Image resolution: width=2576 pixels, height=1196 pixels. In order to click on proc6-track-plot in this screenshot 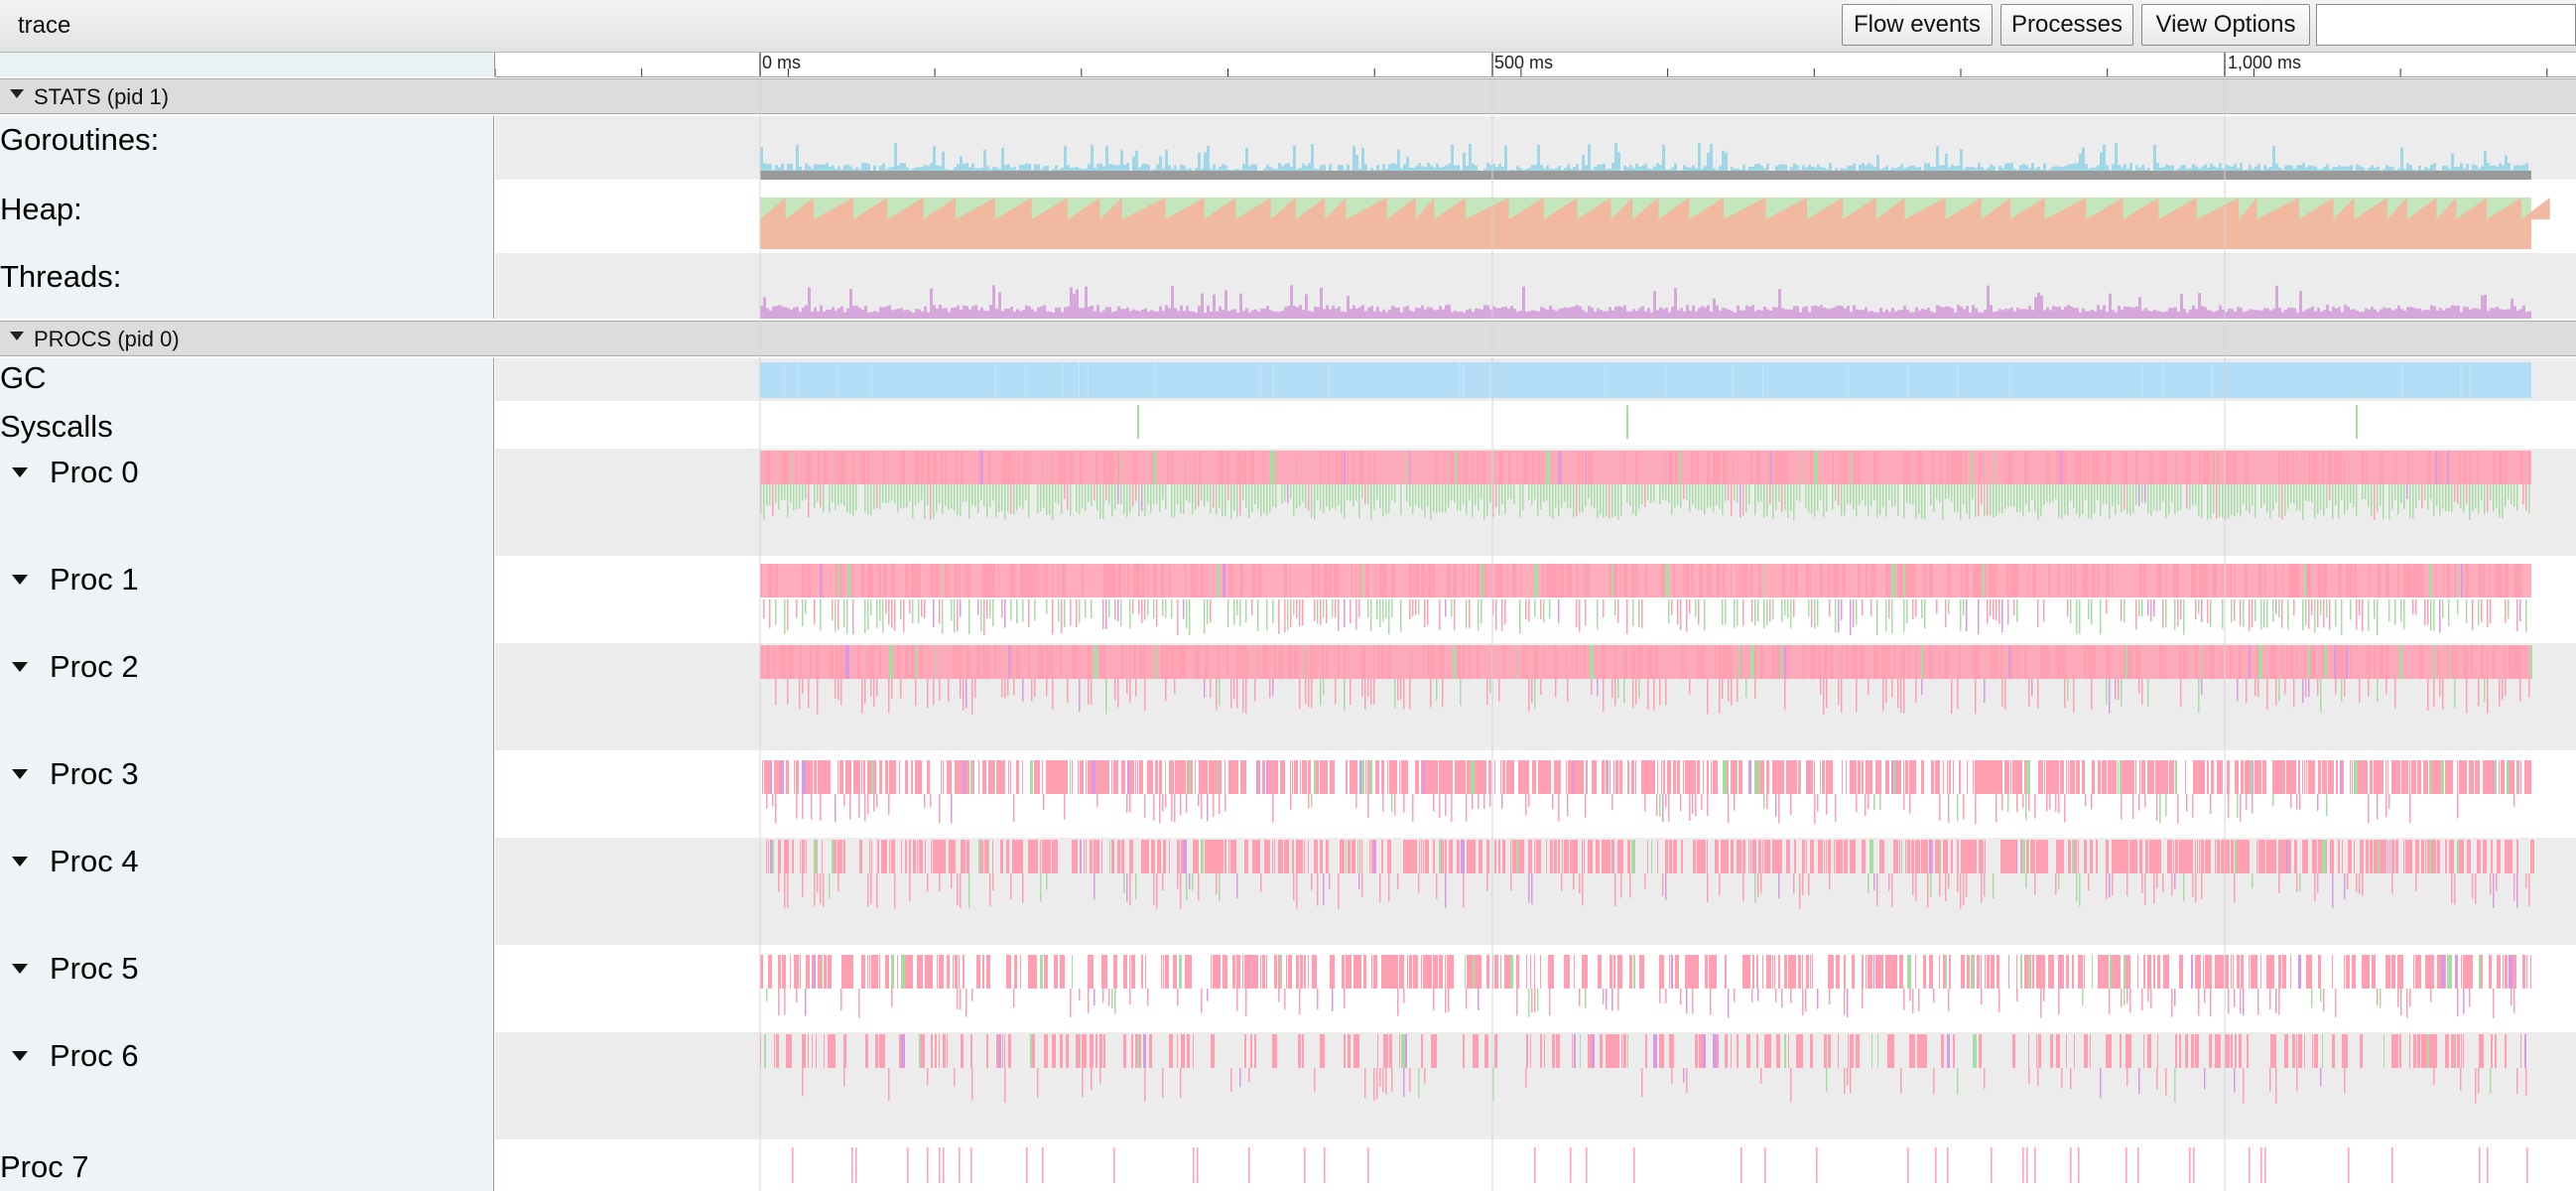, I will do `click(1536, 1086)`.